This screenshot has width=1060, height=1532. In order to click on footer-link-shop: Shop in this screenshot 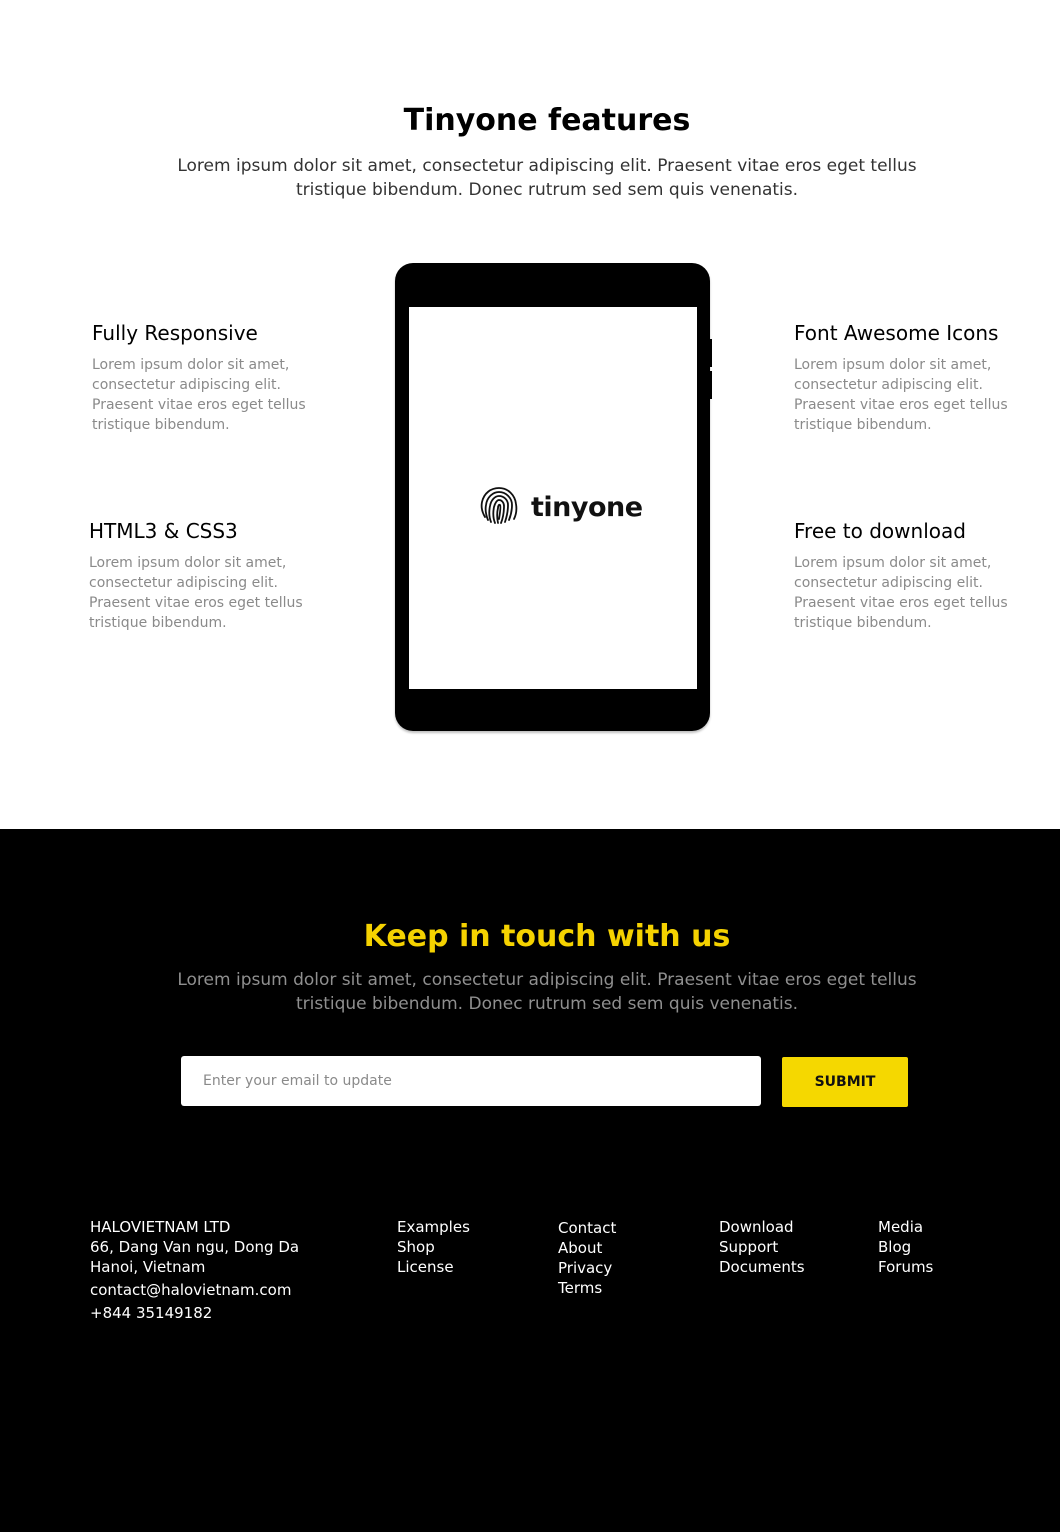, I will do `click(433, 1247)`.